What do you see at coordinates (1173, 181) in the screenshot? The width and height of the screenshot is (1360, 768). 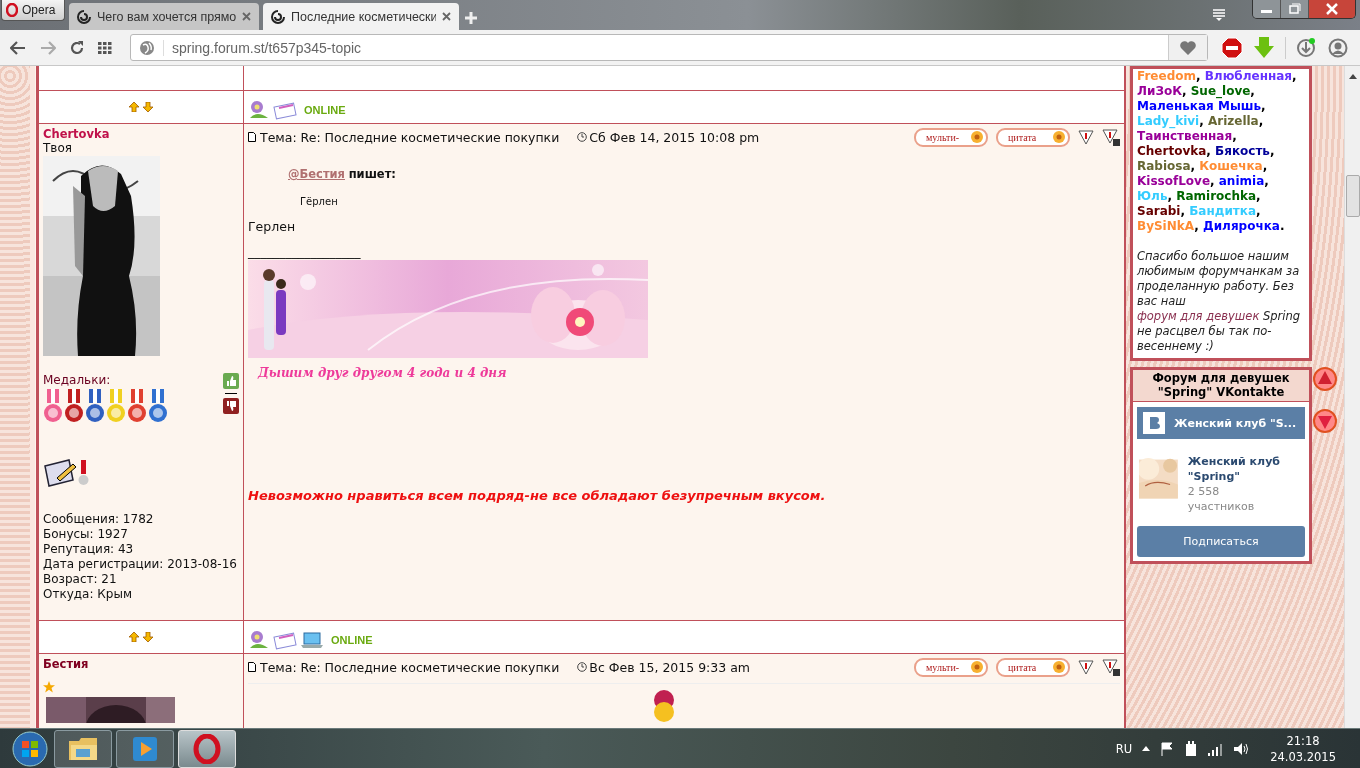 I see `member-link: KissofLove` at bounding box center [1173, 181].